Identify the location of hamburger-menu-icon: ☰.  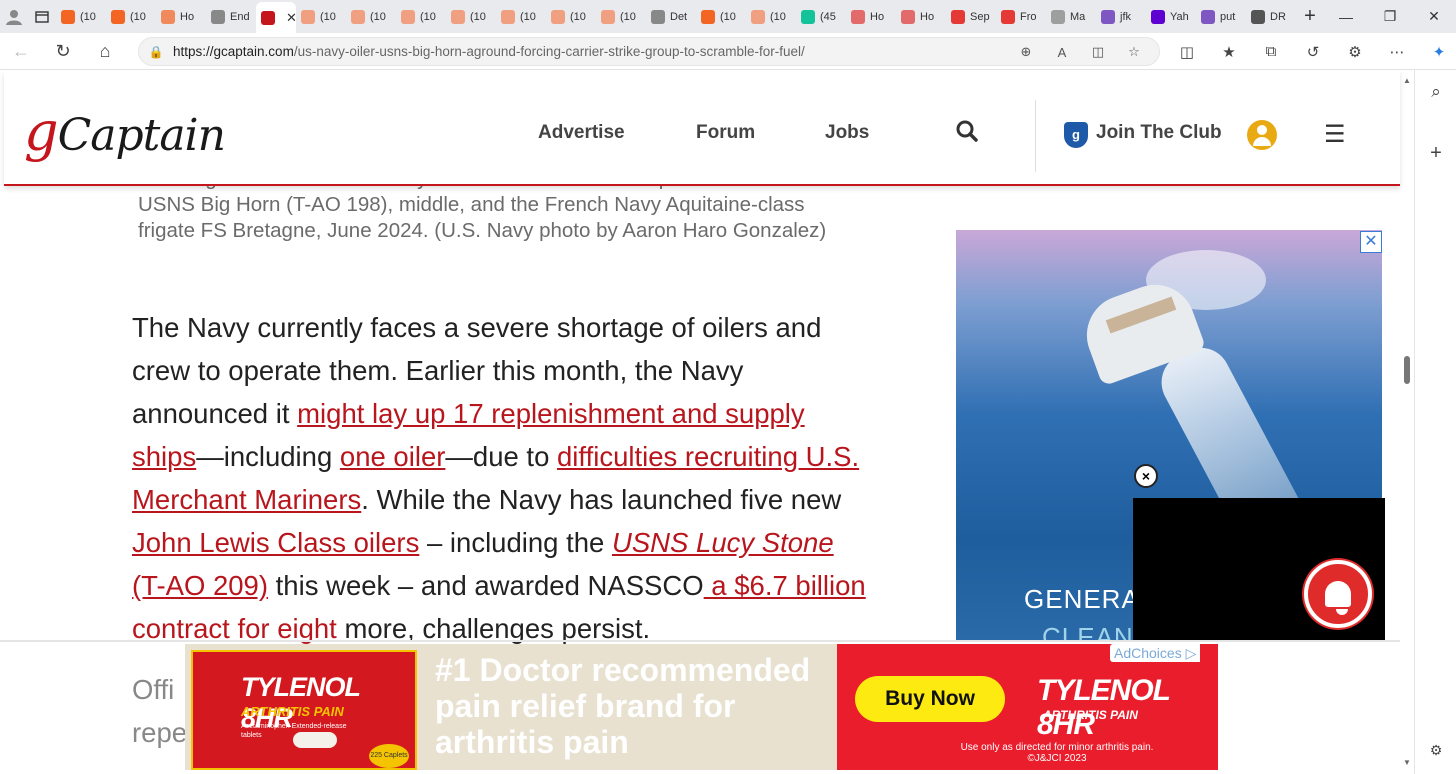
(1335, 134).